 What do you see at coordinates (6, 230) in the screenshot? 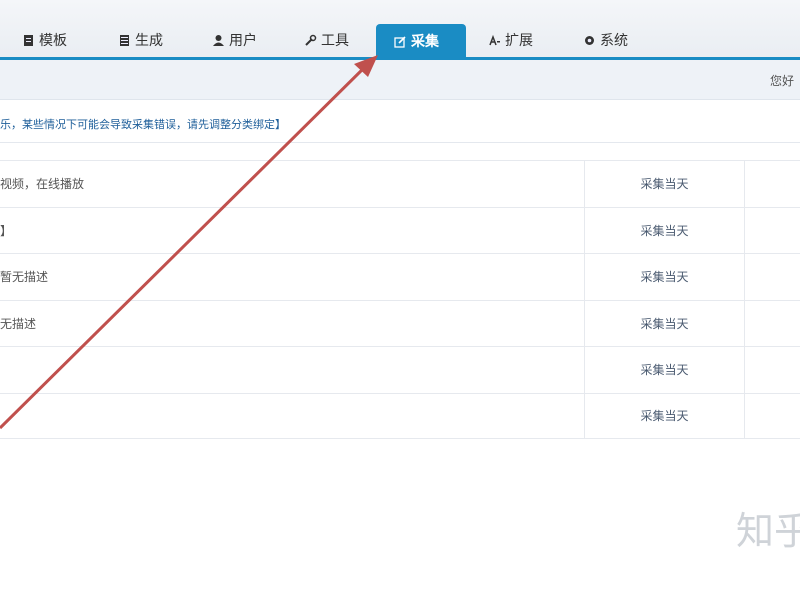
I see `source-name: 】` at bounding box center [6, 230].